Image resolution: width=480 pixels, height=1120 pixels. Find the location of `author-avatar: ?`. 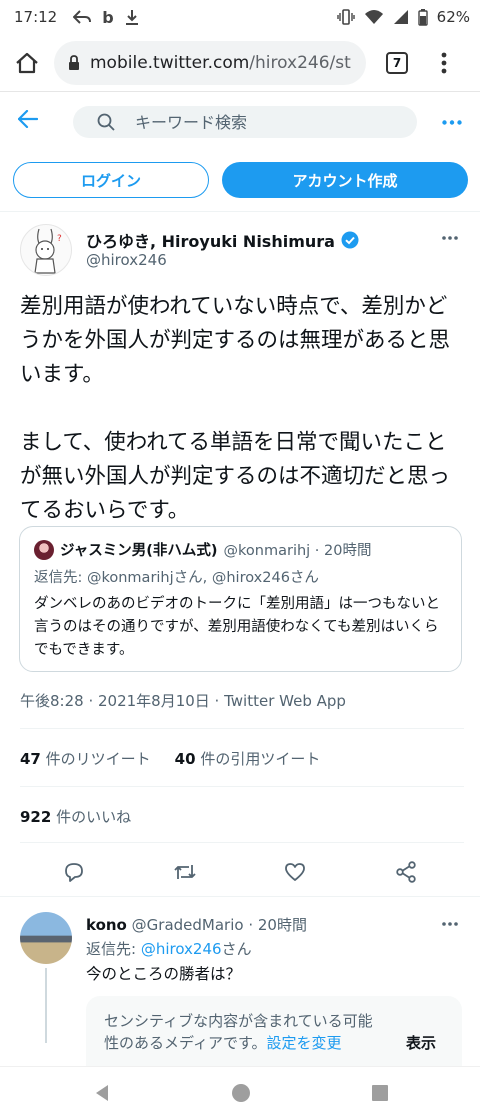

author-avatar: ? is located at coordinates (46, 250).